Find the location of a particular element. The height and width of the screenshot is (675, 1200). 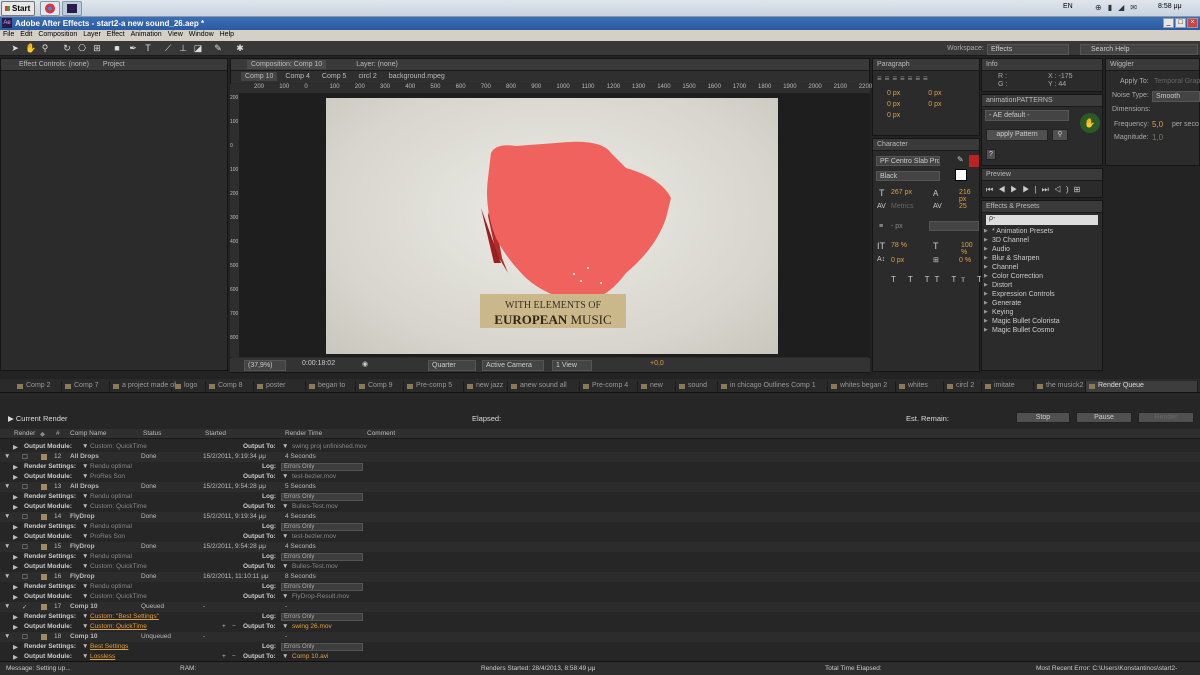

effect-category-keying: Keying is located at coordinates (1042, 312).